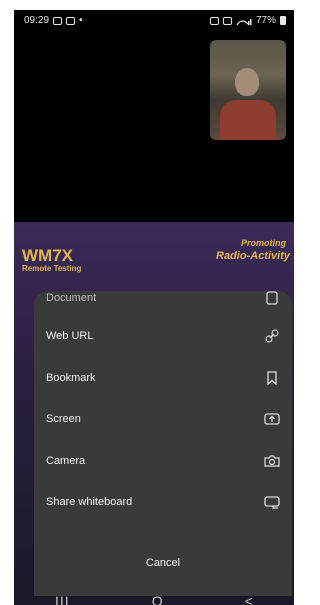 The width and height of the screenshot is (320, 605). I want to click on android-nav-bar: III O <, so click(154, 596).